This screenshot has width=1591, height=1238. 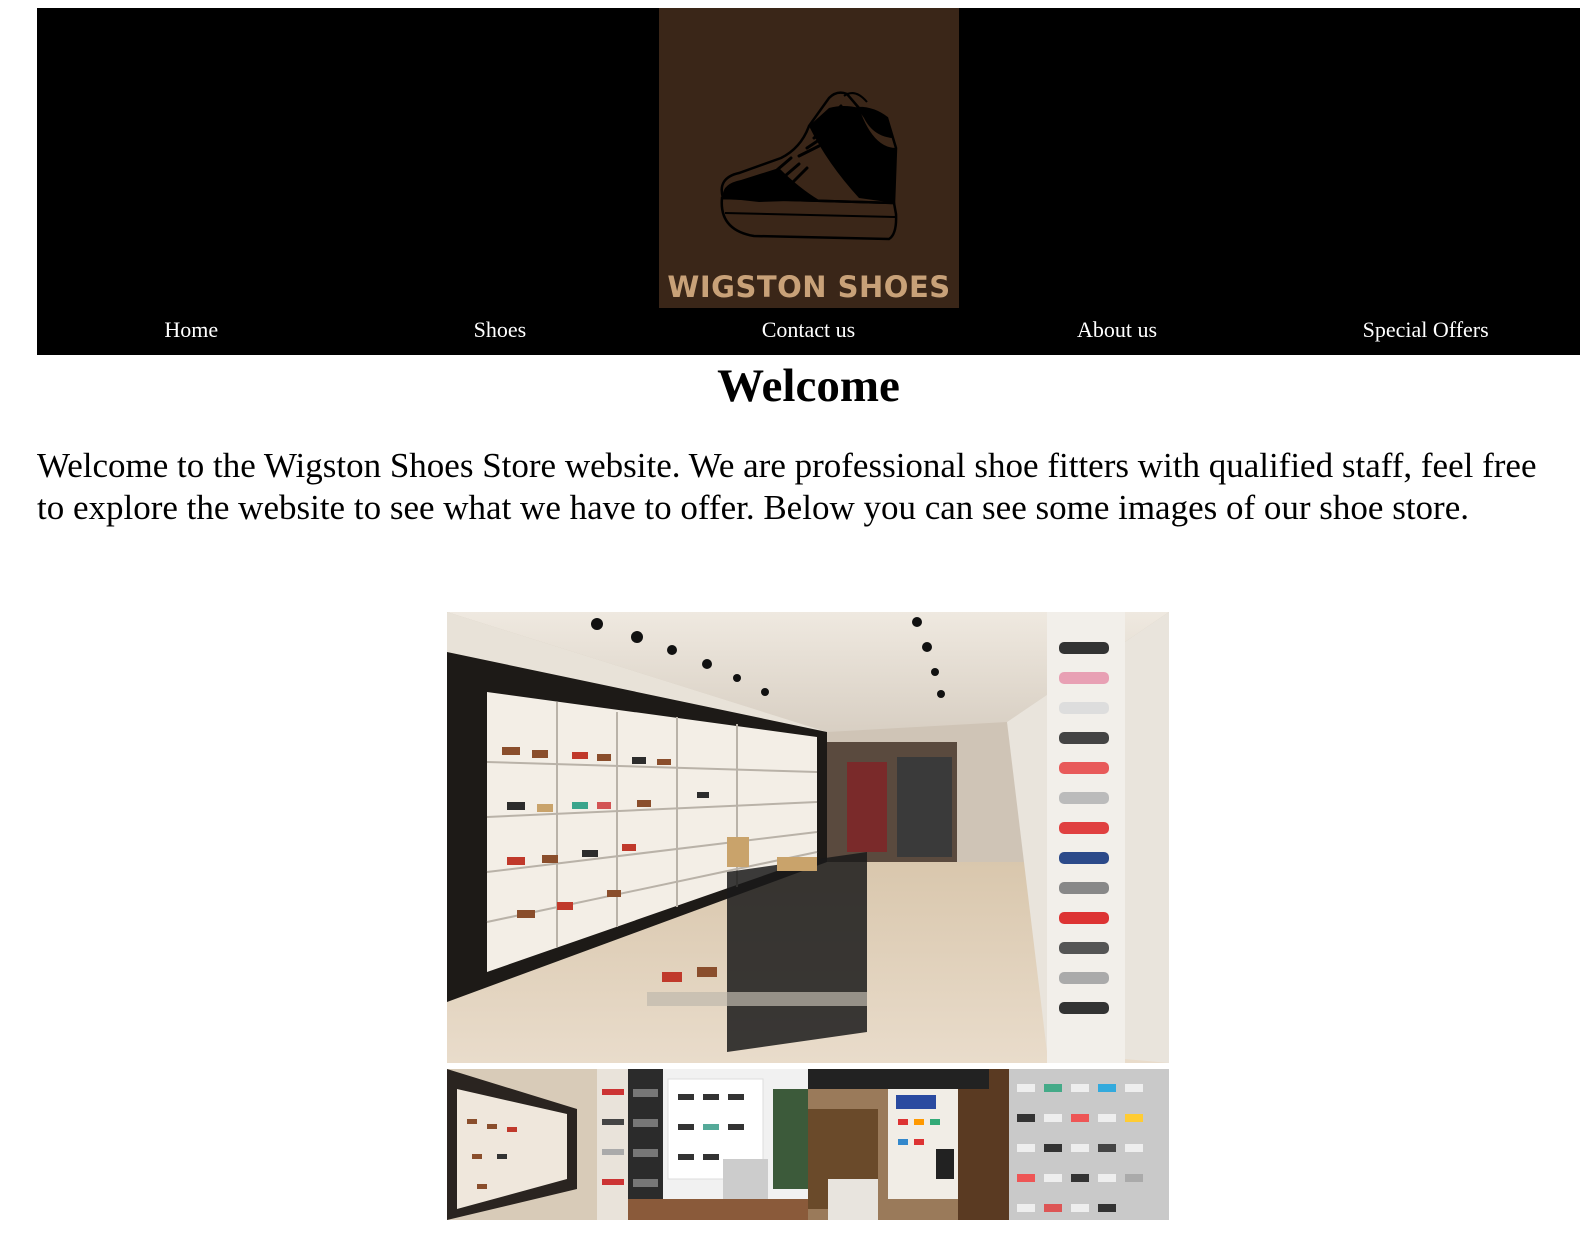 What do you see at coordinates (1117, 334) in the screenshot?
I see `nav-about-us: About us` at bounding box center [1117, 334].